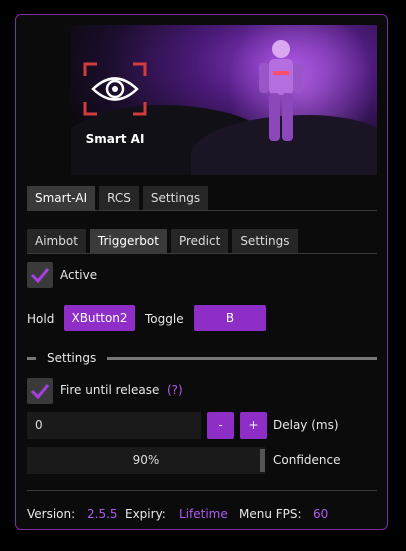  Describe the element at coordinates (79, 275) in the screenshot. I see `active-label: Active` at that location.